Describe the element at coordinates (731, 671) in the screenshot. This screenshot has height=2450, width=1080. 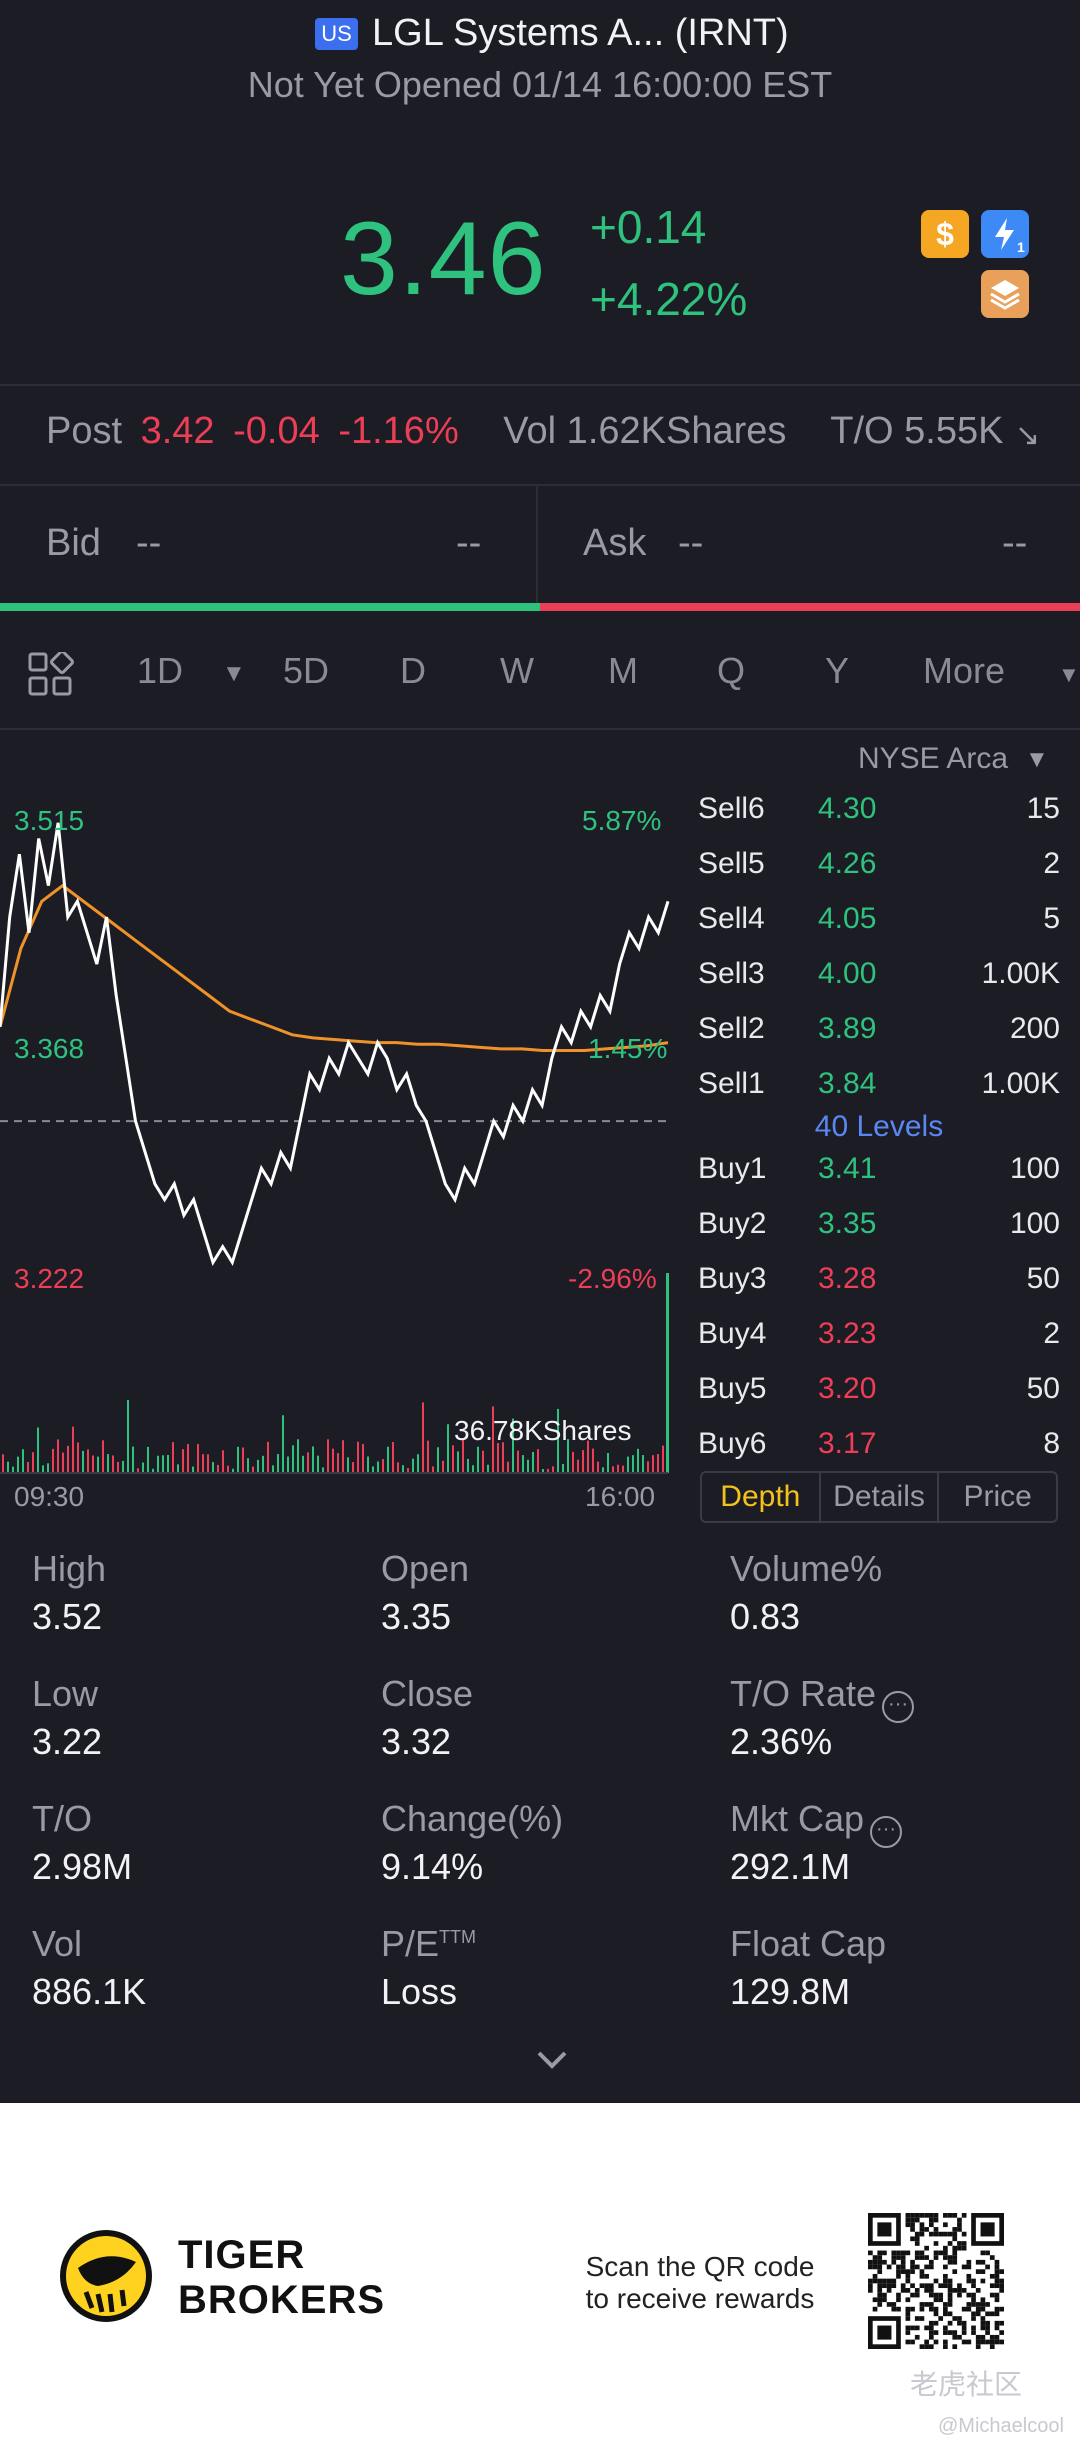
I see `tab-q: Q` at that location.